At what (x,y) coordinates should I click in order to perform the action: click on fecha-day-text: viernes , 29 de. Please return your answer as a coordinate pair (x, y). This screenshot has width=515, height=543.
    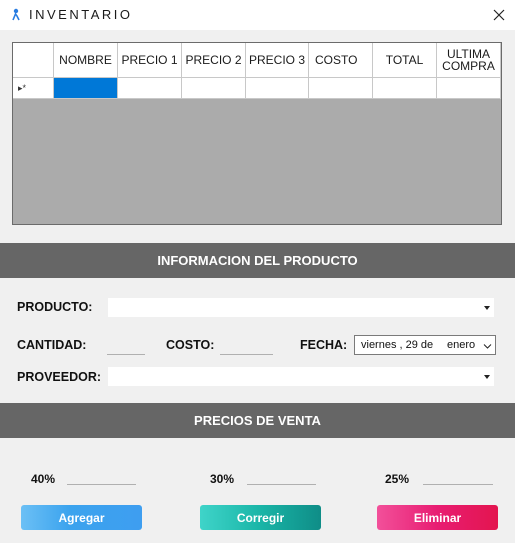
    Looking at the image, I should click on (397, 345).